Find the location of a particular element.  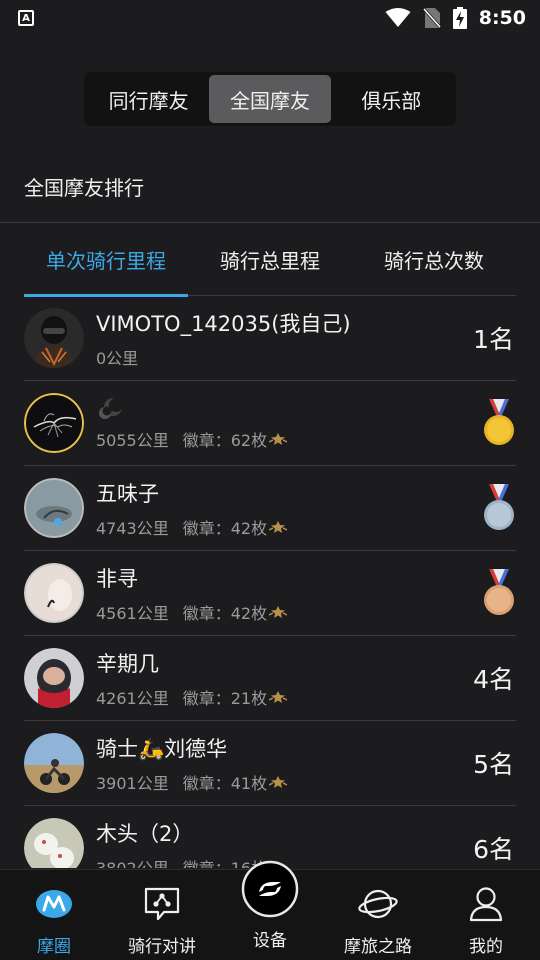

ride-distance: 0公里 is located at coordinates (117, 358).